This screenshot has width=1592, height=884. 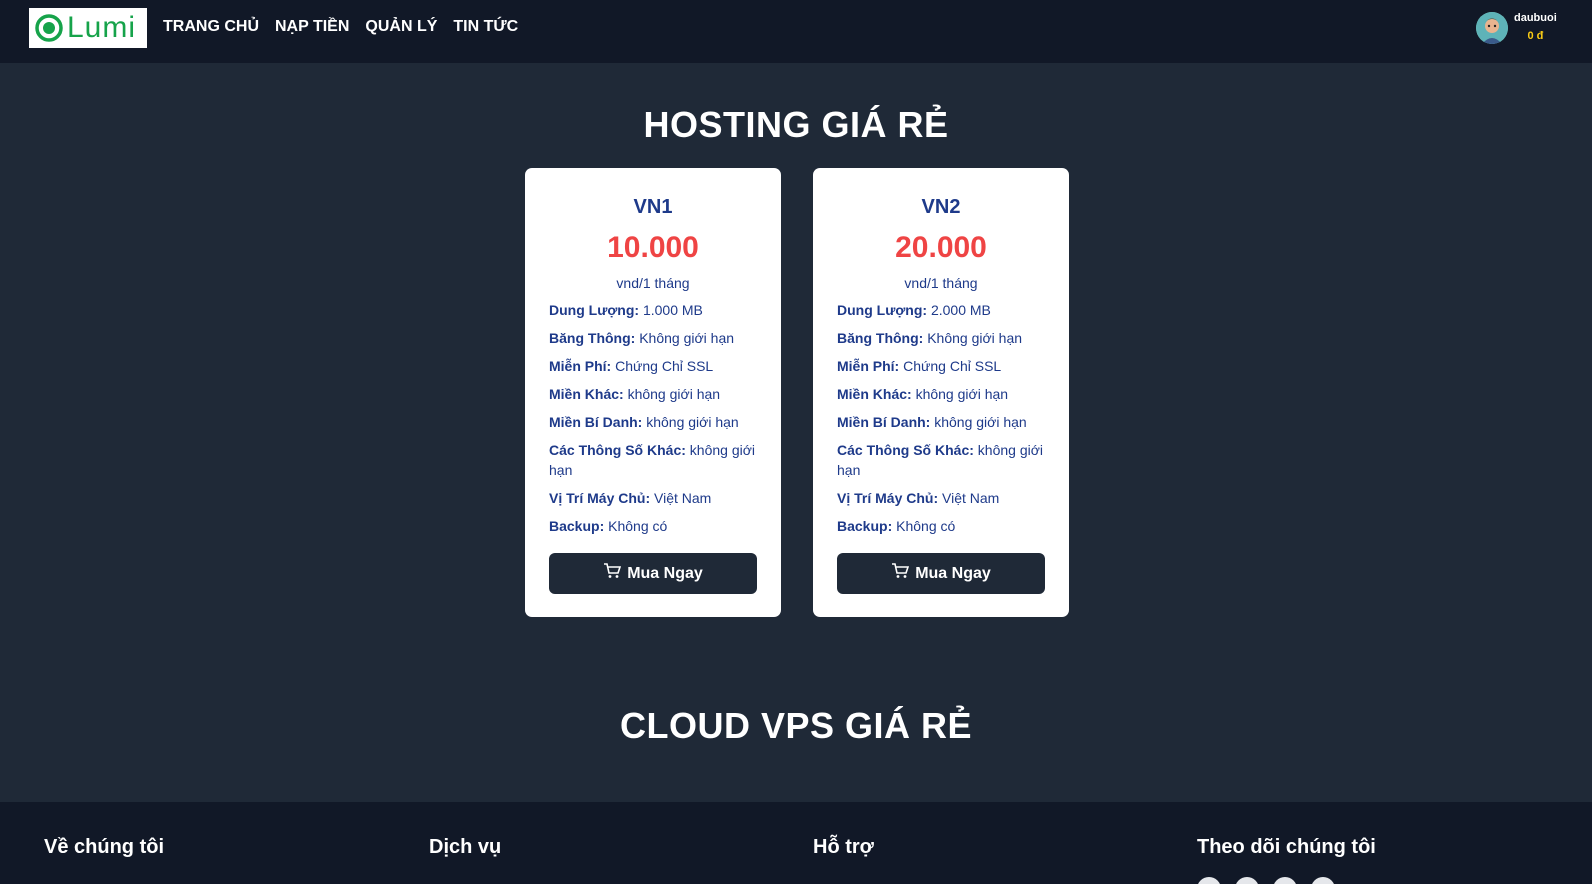 What do you see at coordinates (1286, 847) in the screenshot?
I see `footer-heading-follow: Theo dõi chúng tôi` at bounding box center [1286, 847].